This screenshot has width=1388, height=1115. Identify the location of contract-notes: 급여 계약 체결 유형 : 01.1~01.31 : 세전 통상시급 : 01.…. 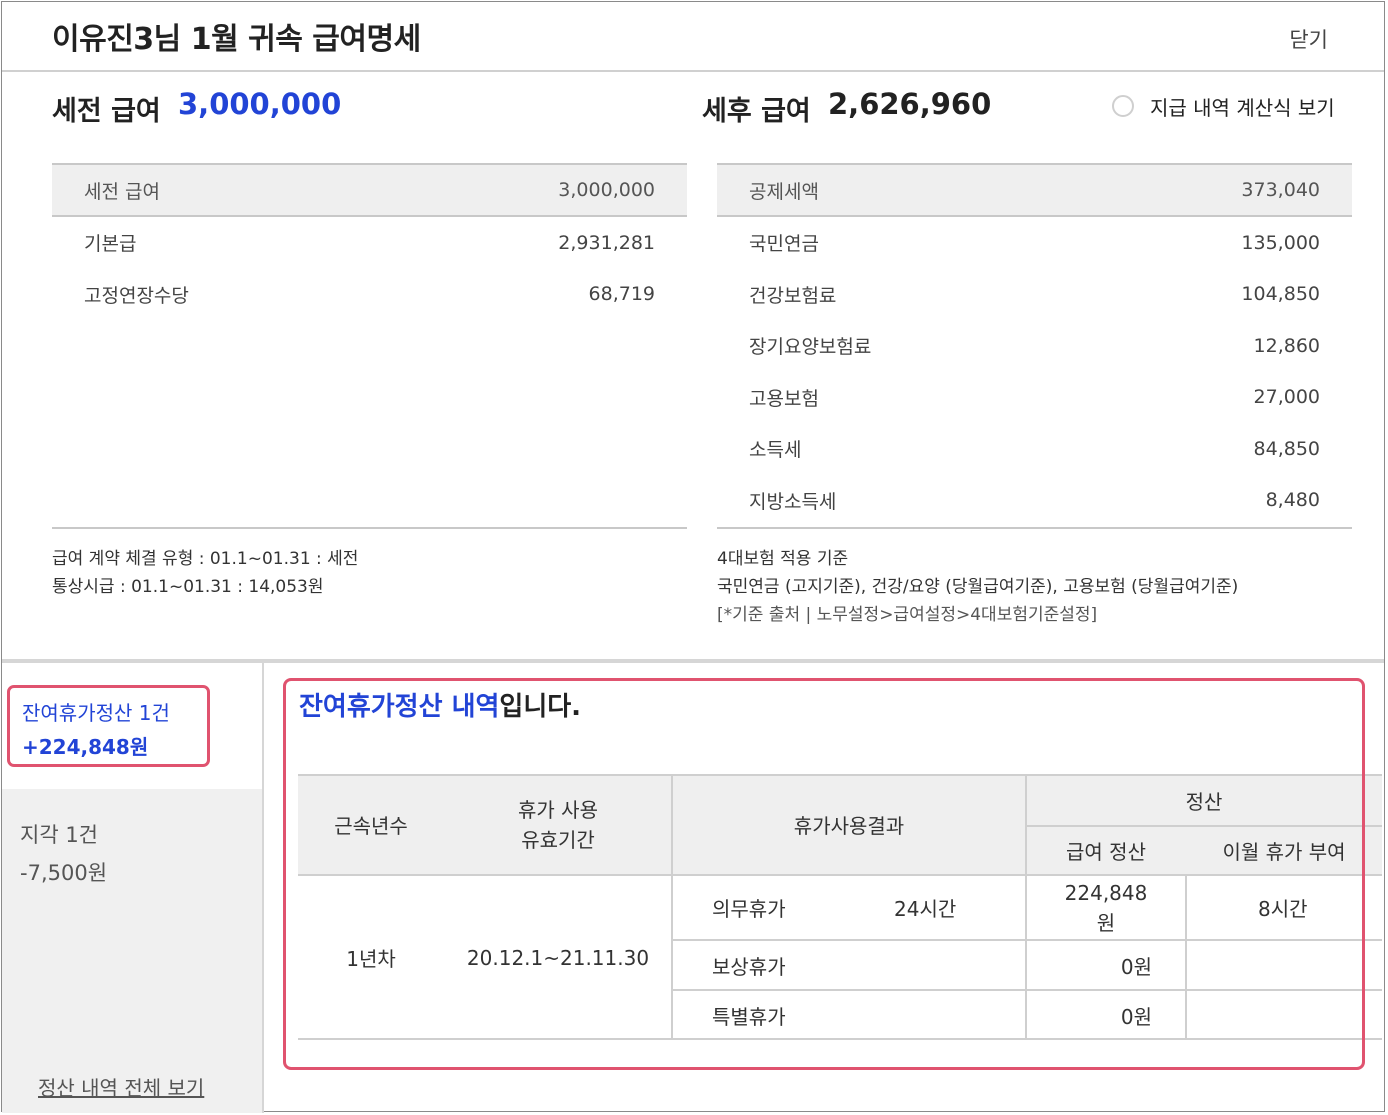
(205, 573).